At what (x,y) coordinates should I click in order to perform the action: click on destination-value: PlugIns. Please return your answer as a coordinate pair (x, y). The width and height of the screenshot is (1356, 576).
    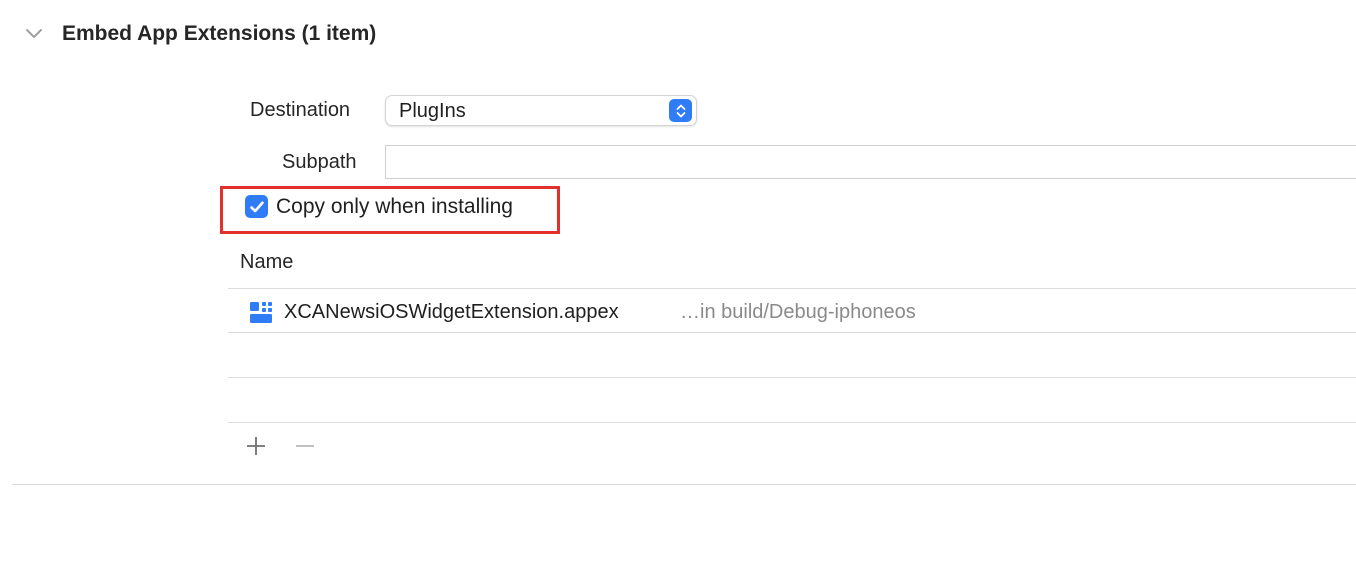
    Looking at the image, I should click on (432, 111).